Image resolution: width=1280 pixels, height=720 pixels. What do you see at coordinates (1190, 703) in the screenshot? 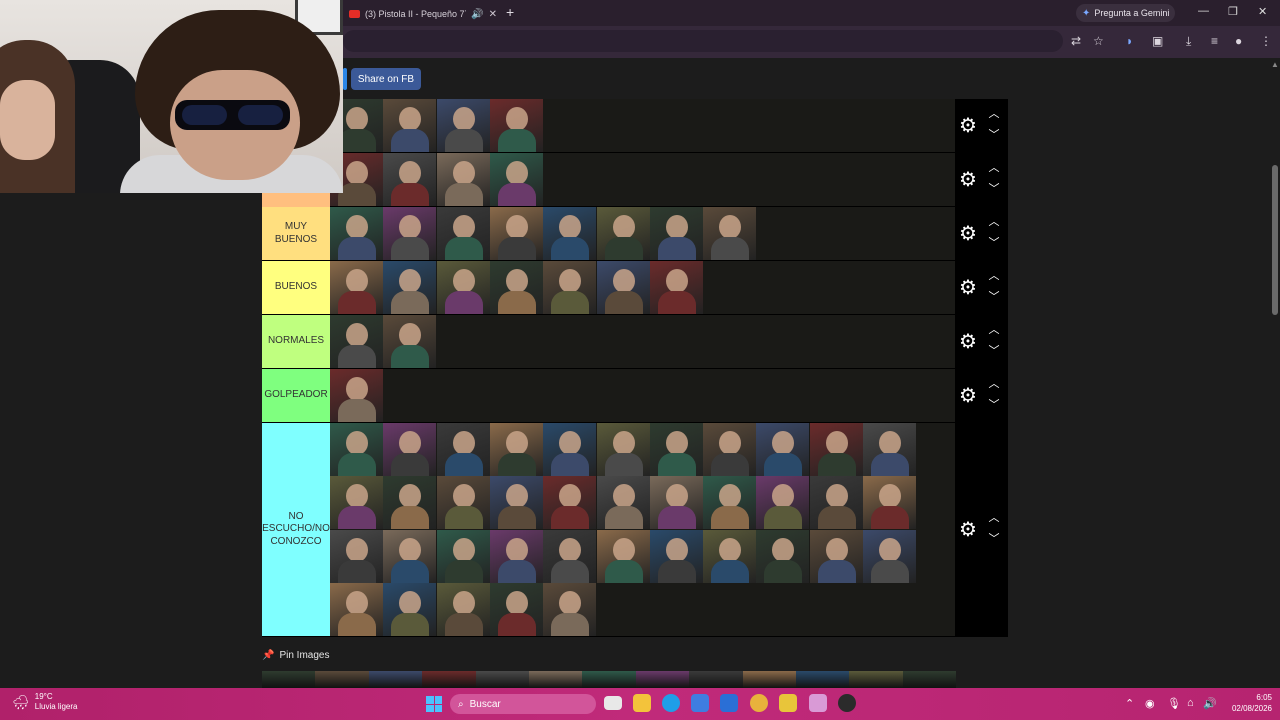
I see `network-icon: ⌂` at bounding box center [1190, 703].